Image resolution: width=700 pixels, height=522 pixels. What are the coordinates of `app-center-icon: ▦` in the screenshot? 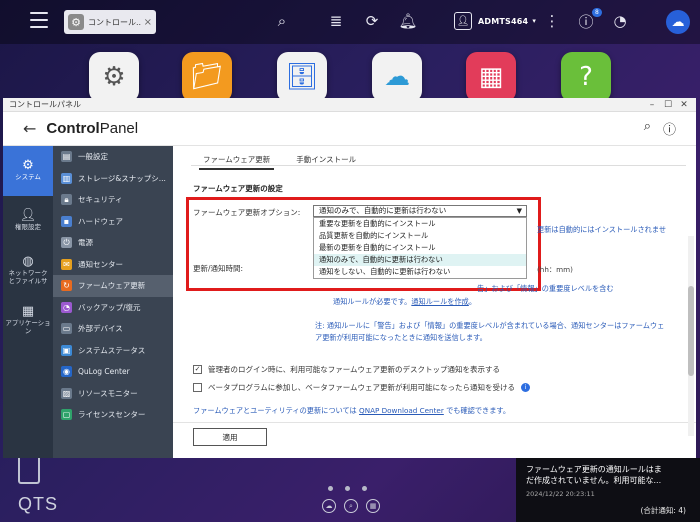 It's located at (491, 77).